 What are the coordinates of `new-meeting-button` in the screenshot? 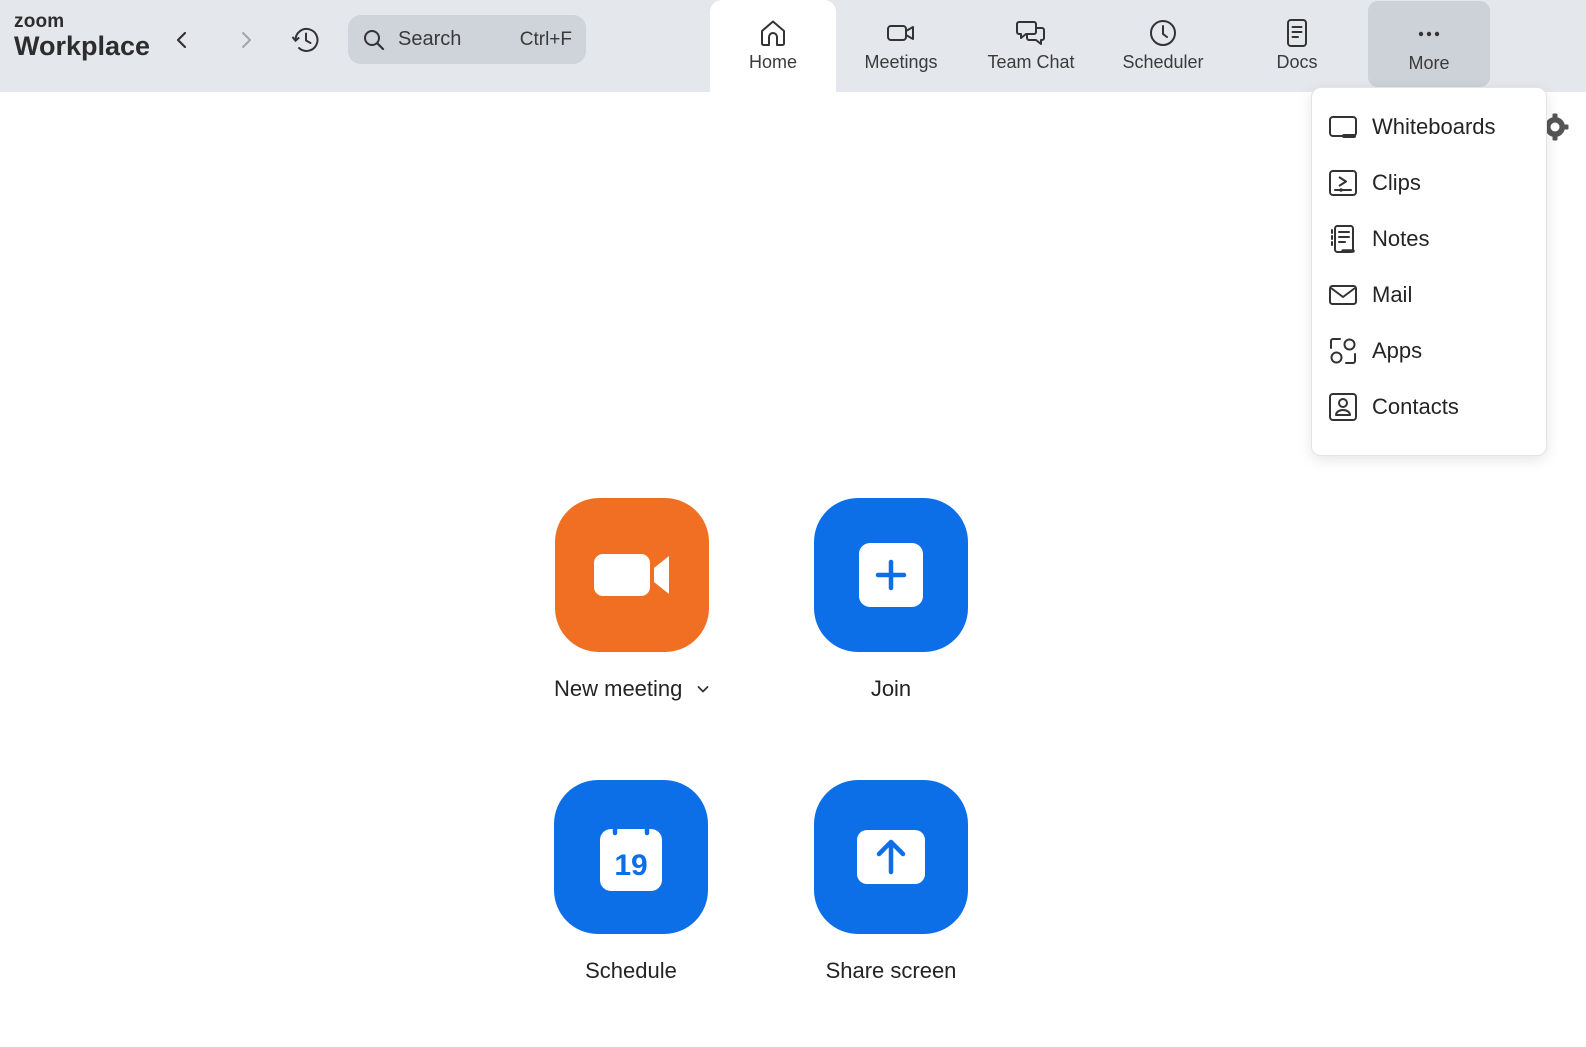 It's located at (632, 575).